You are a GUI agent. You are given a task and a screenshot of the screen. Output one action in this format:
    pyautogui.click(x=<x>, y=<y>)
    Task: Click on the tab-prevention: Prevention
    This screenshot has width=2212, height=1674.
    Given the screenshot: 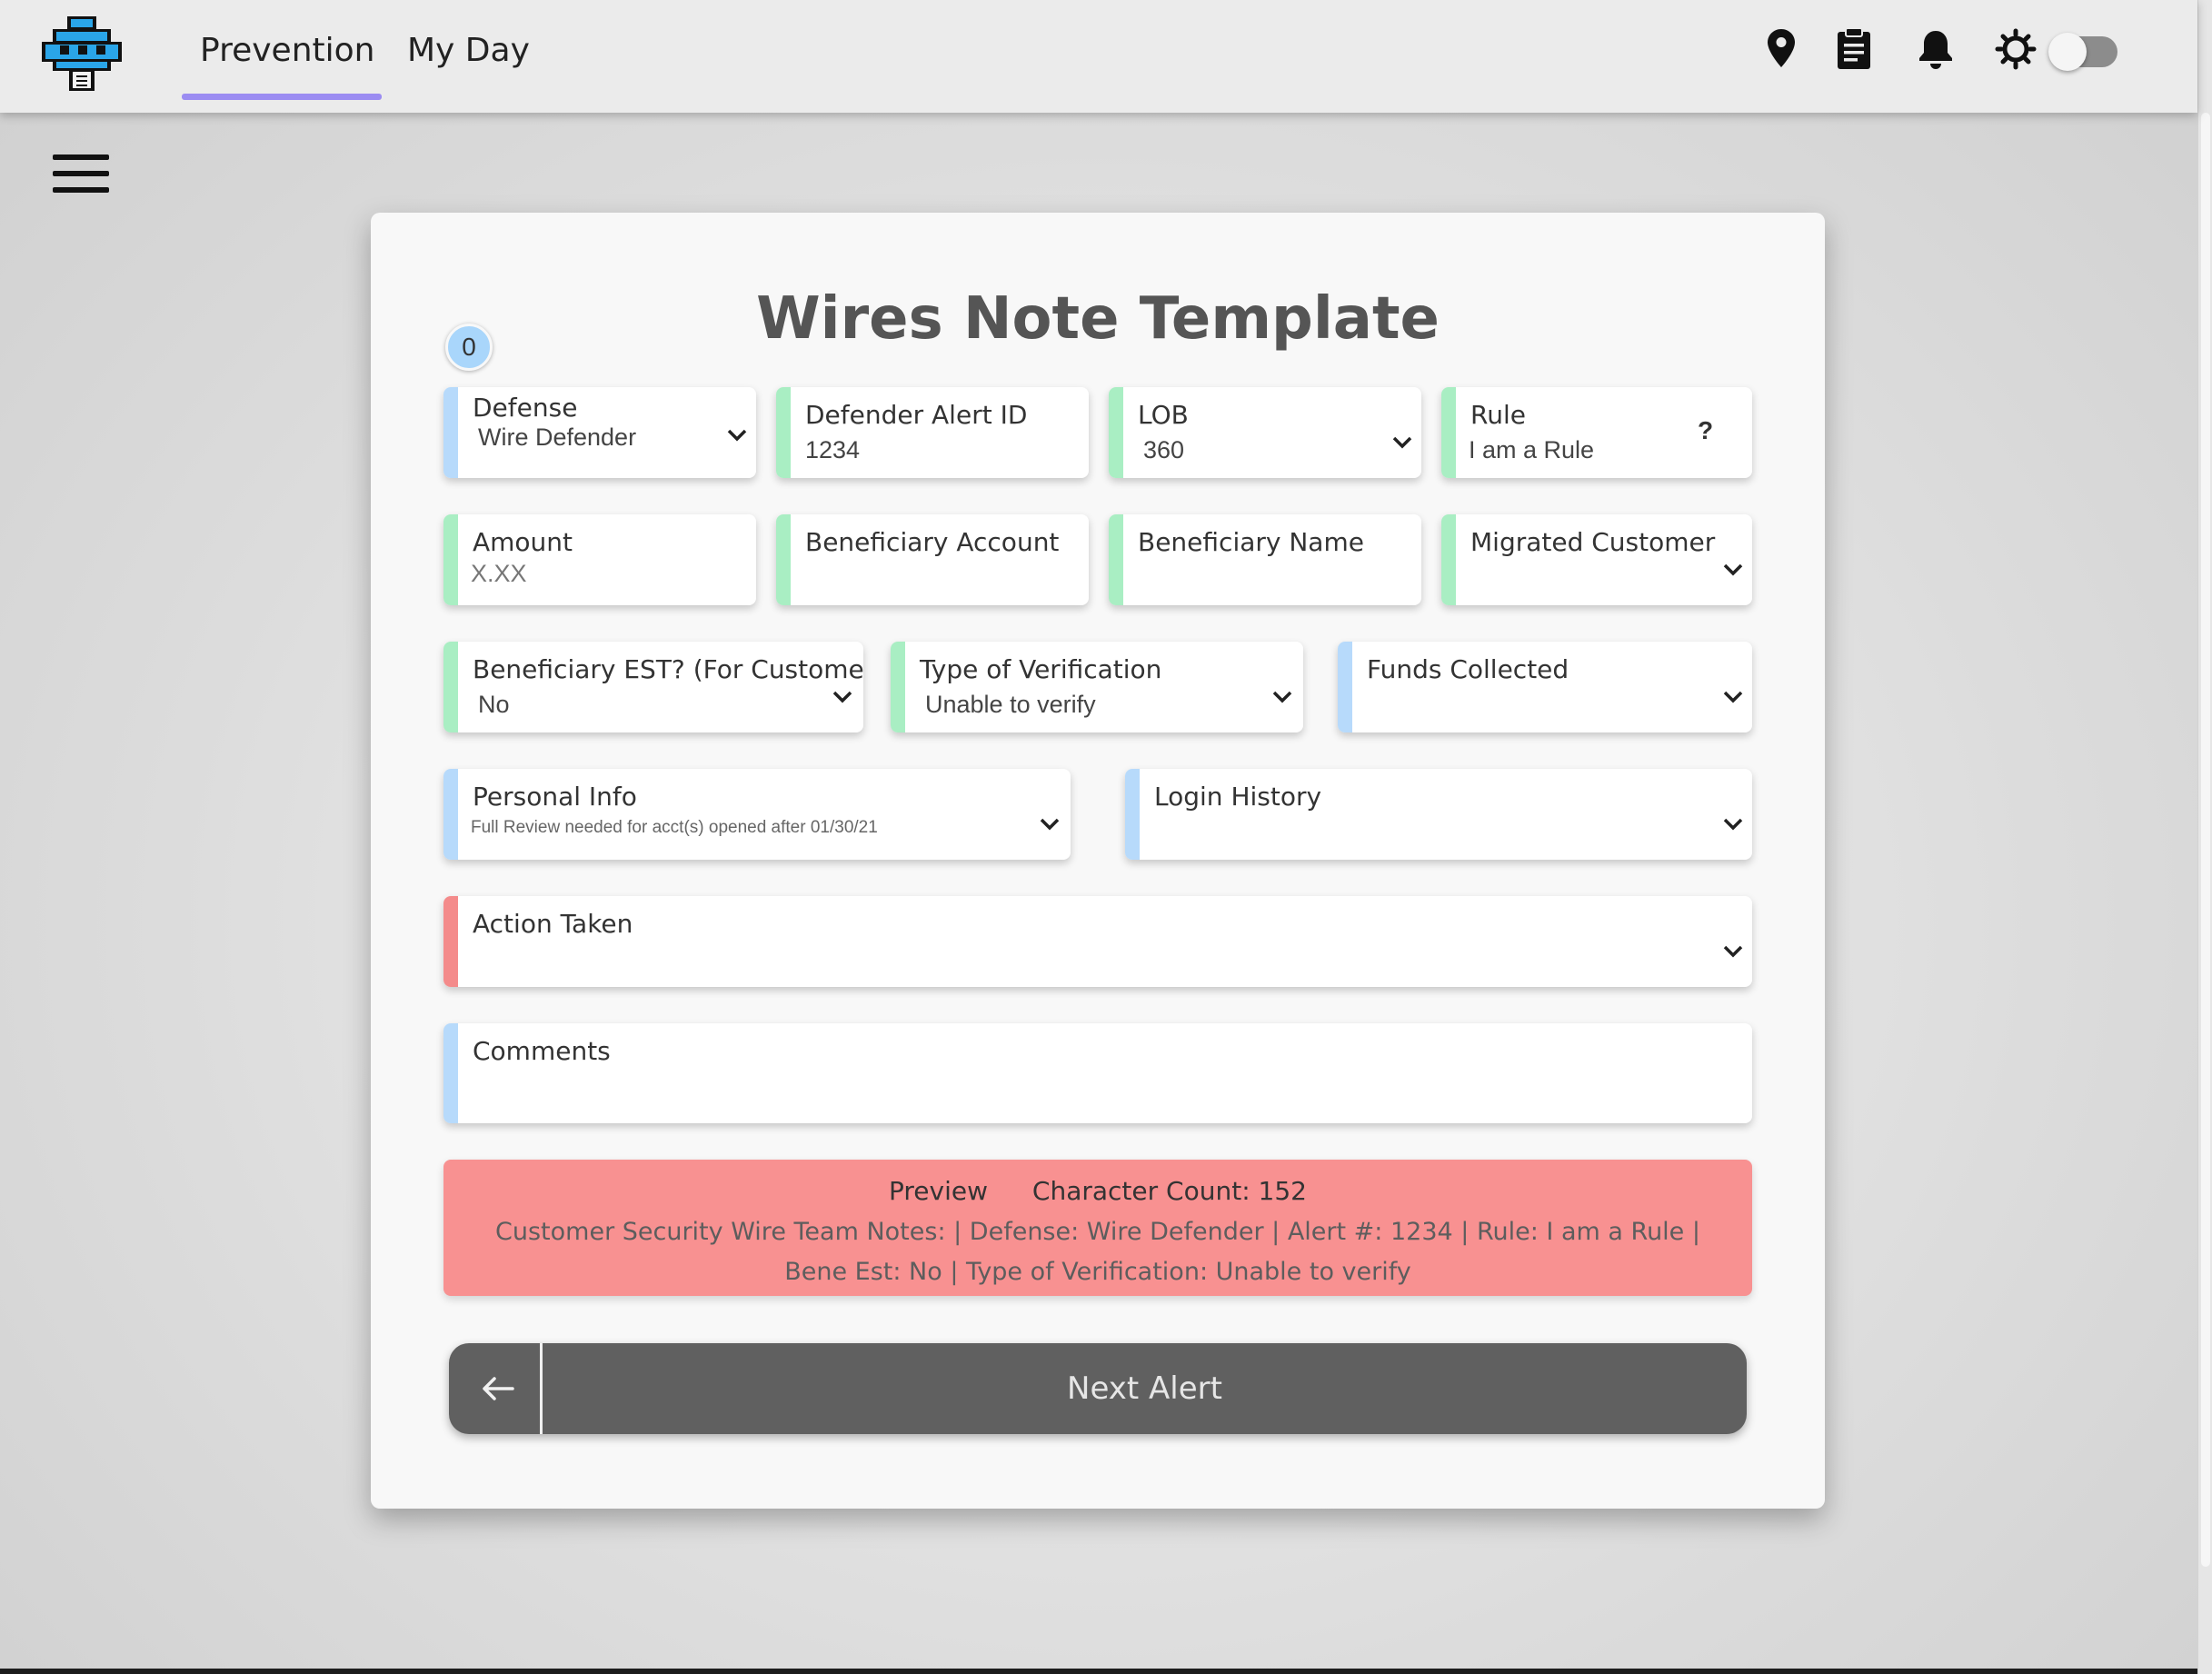 What is the action you would take?
    pyautogui.click(x=287, y=50)
    